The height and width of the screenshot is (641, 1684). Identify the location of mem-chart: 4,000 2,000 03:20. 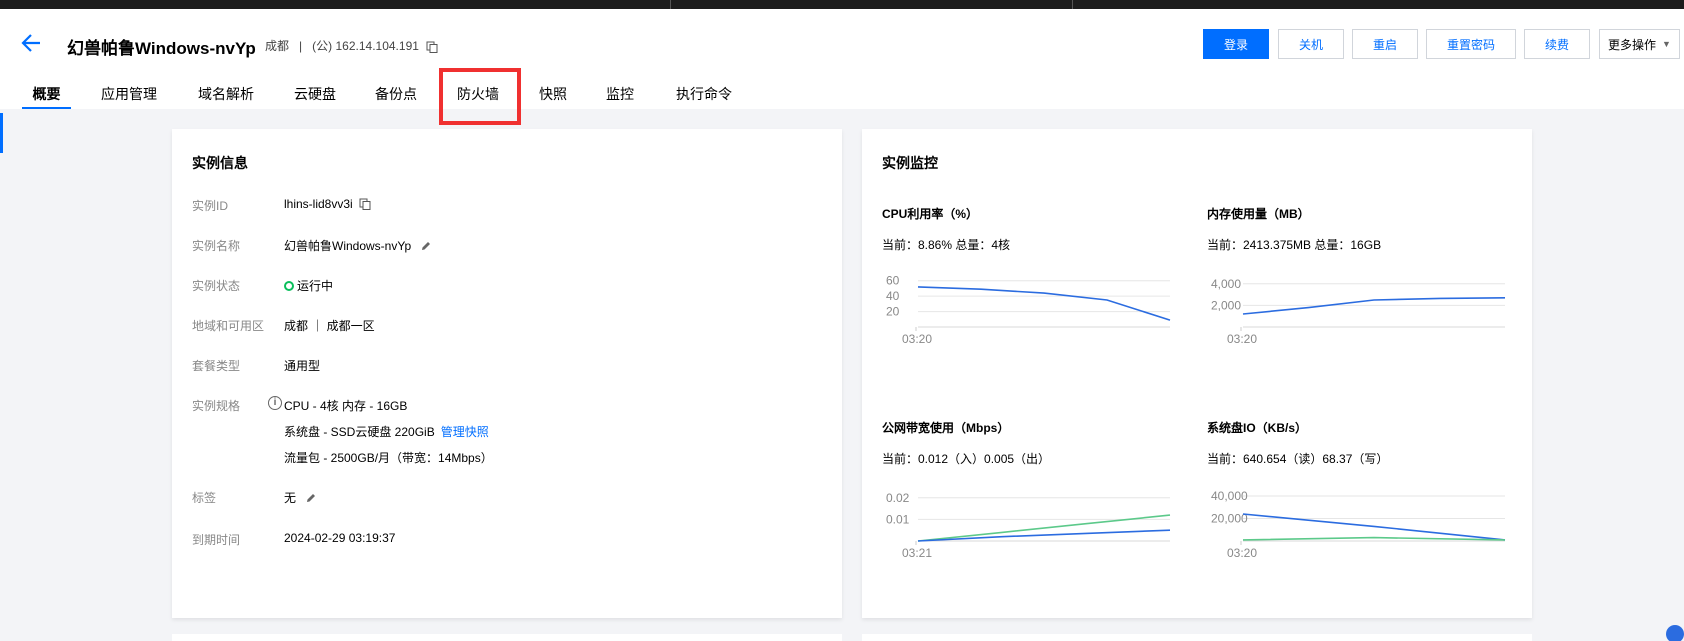
(1357, 307).